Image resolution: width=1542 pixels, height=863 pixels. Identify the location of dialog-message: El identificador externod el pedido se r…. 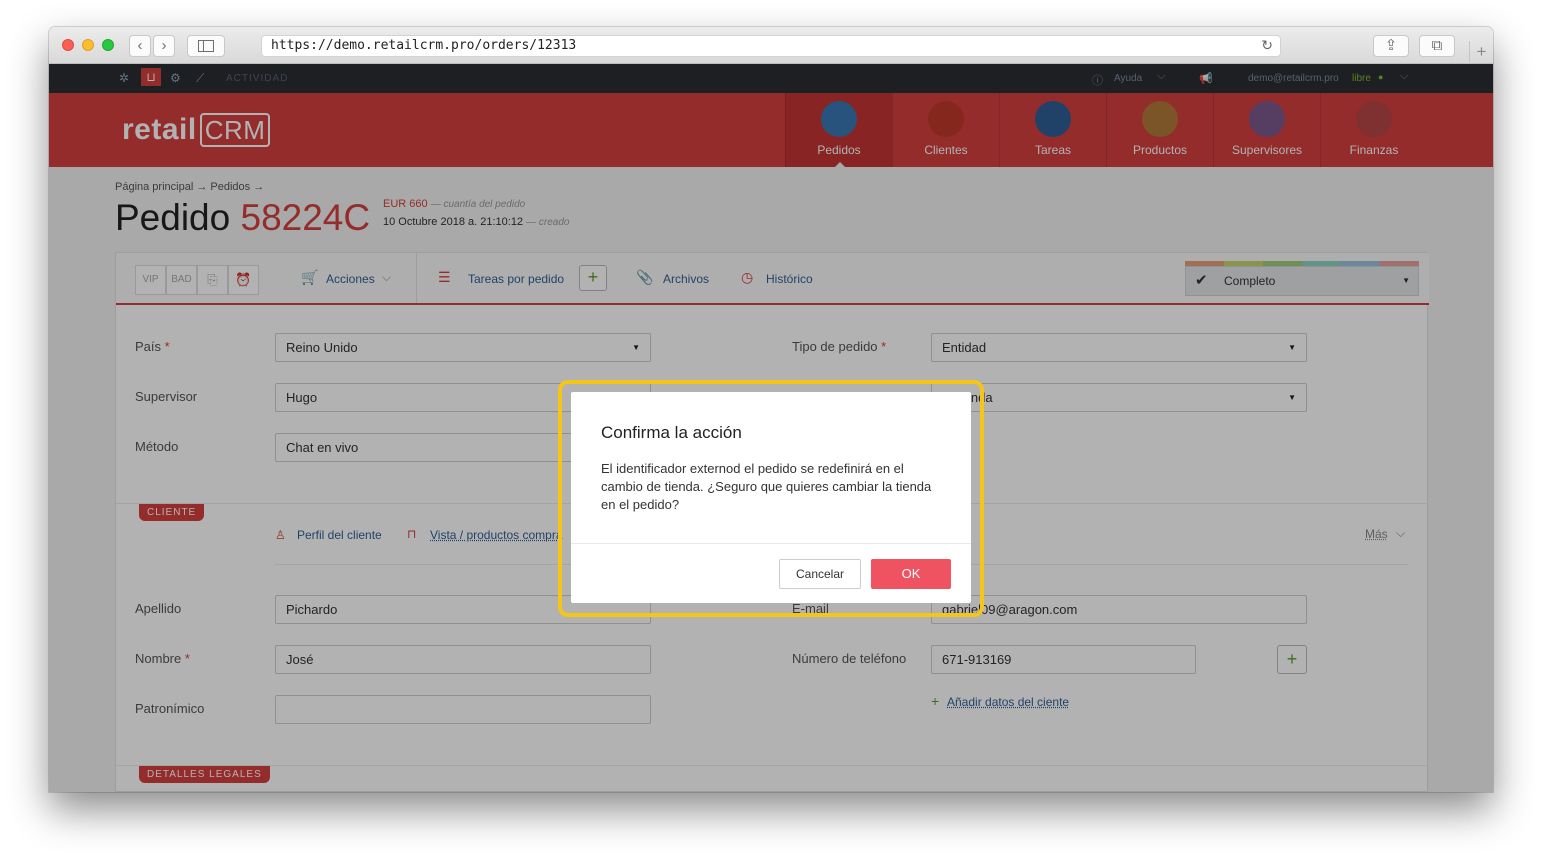
(766, 486).